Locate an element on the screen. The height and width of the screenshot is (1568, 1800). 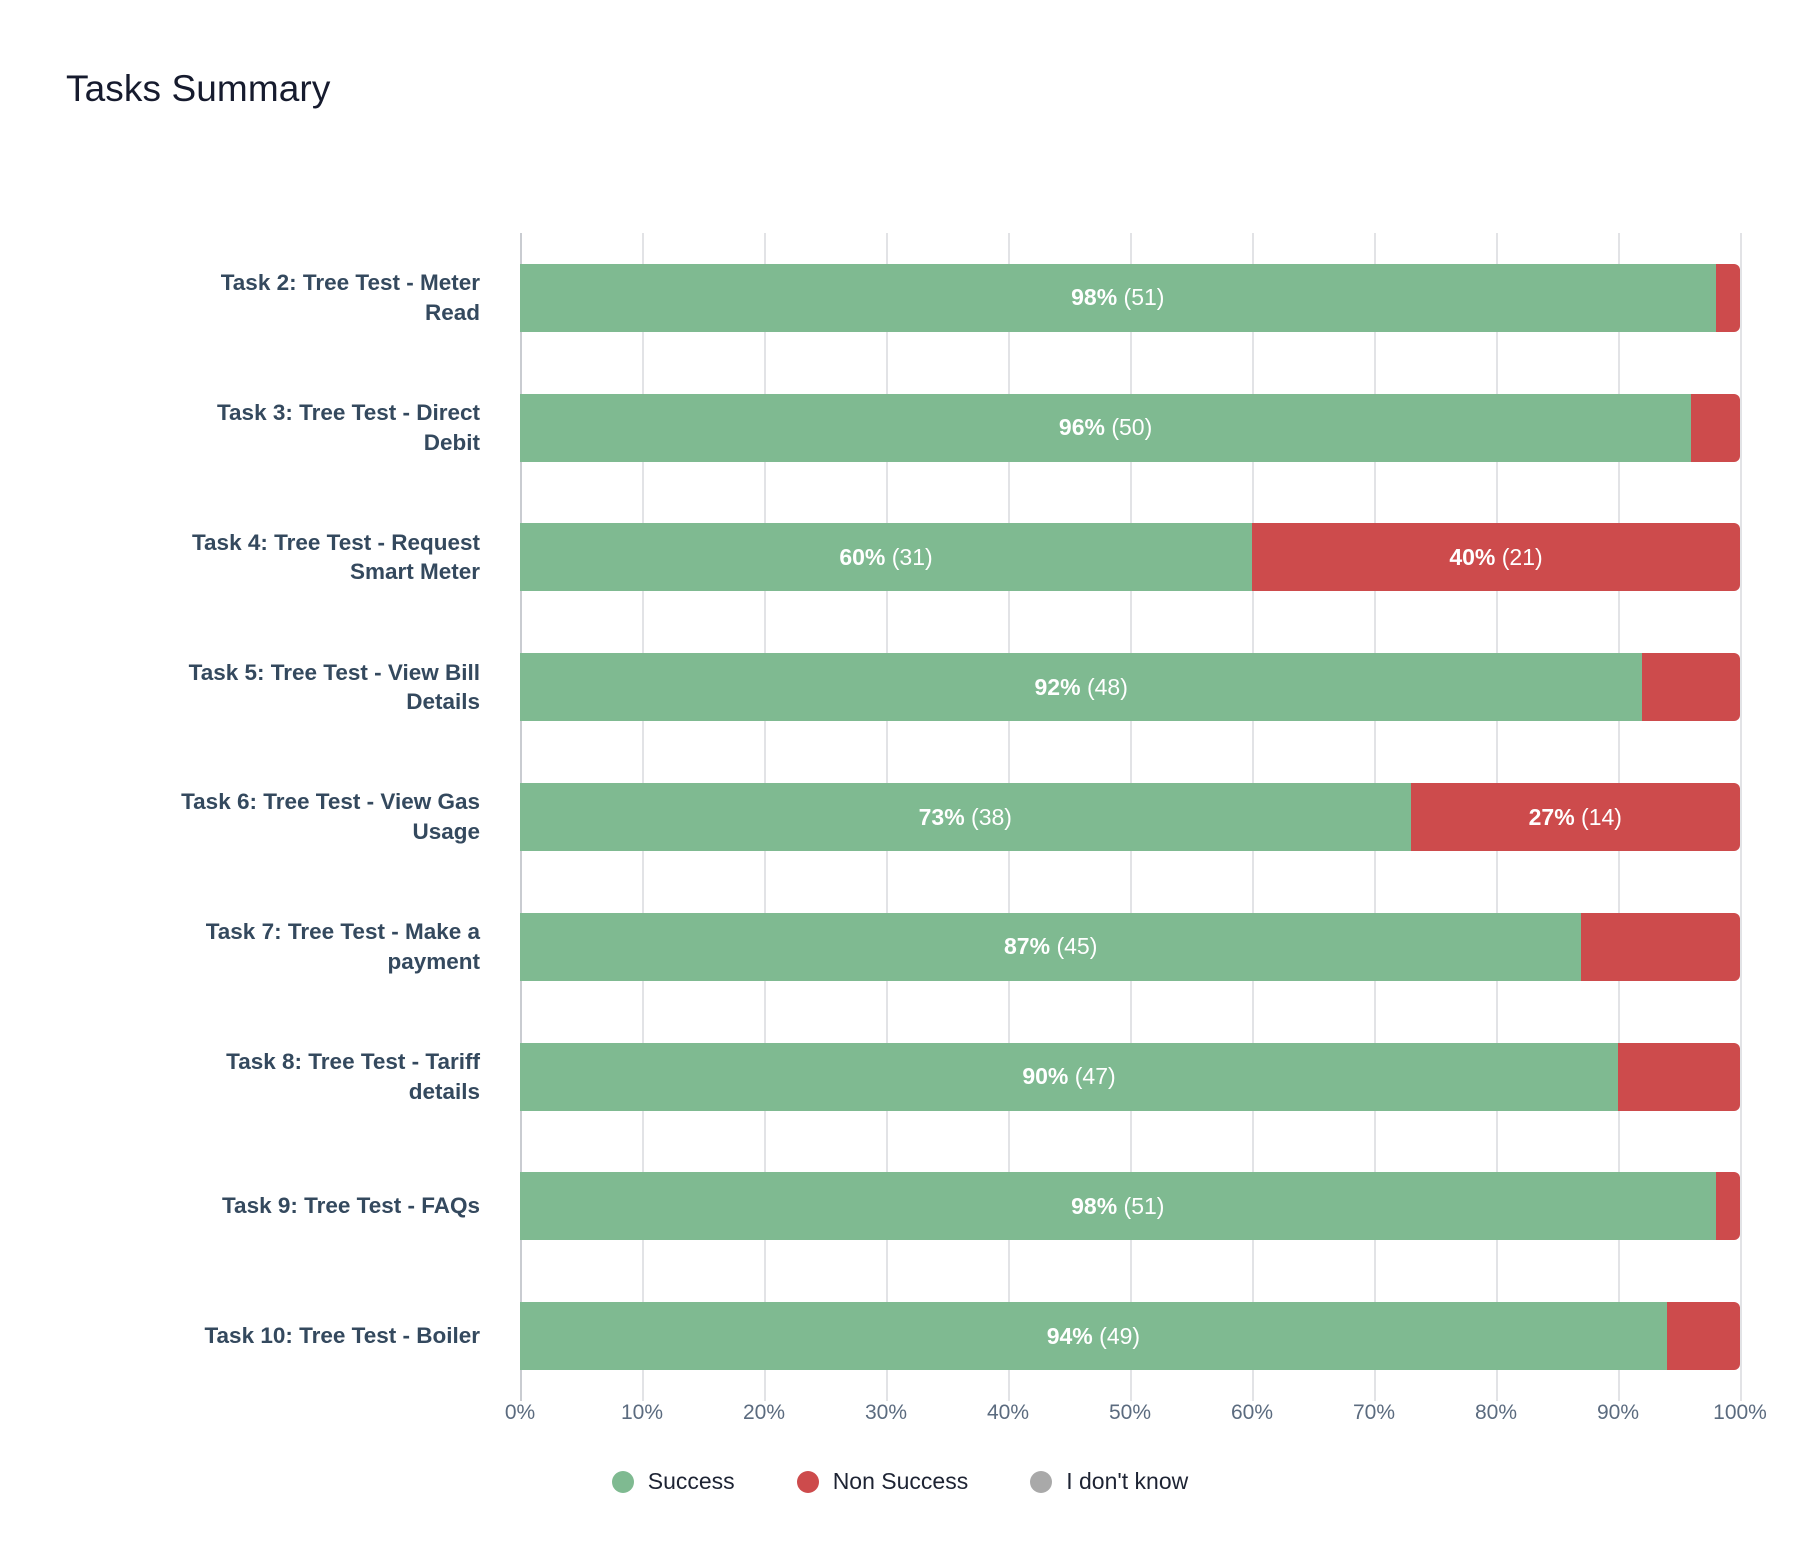
bar-percent: 94% is located at coordinates (1069, 1335).